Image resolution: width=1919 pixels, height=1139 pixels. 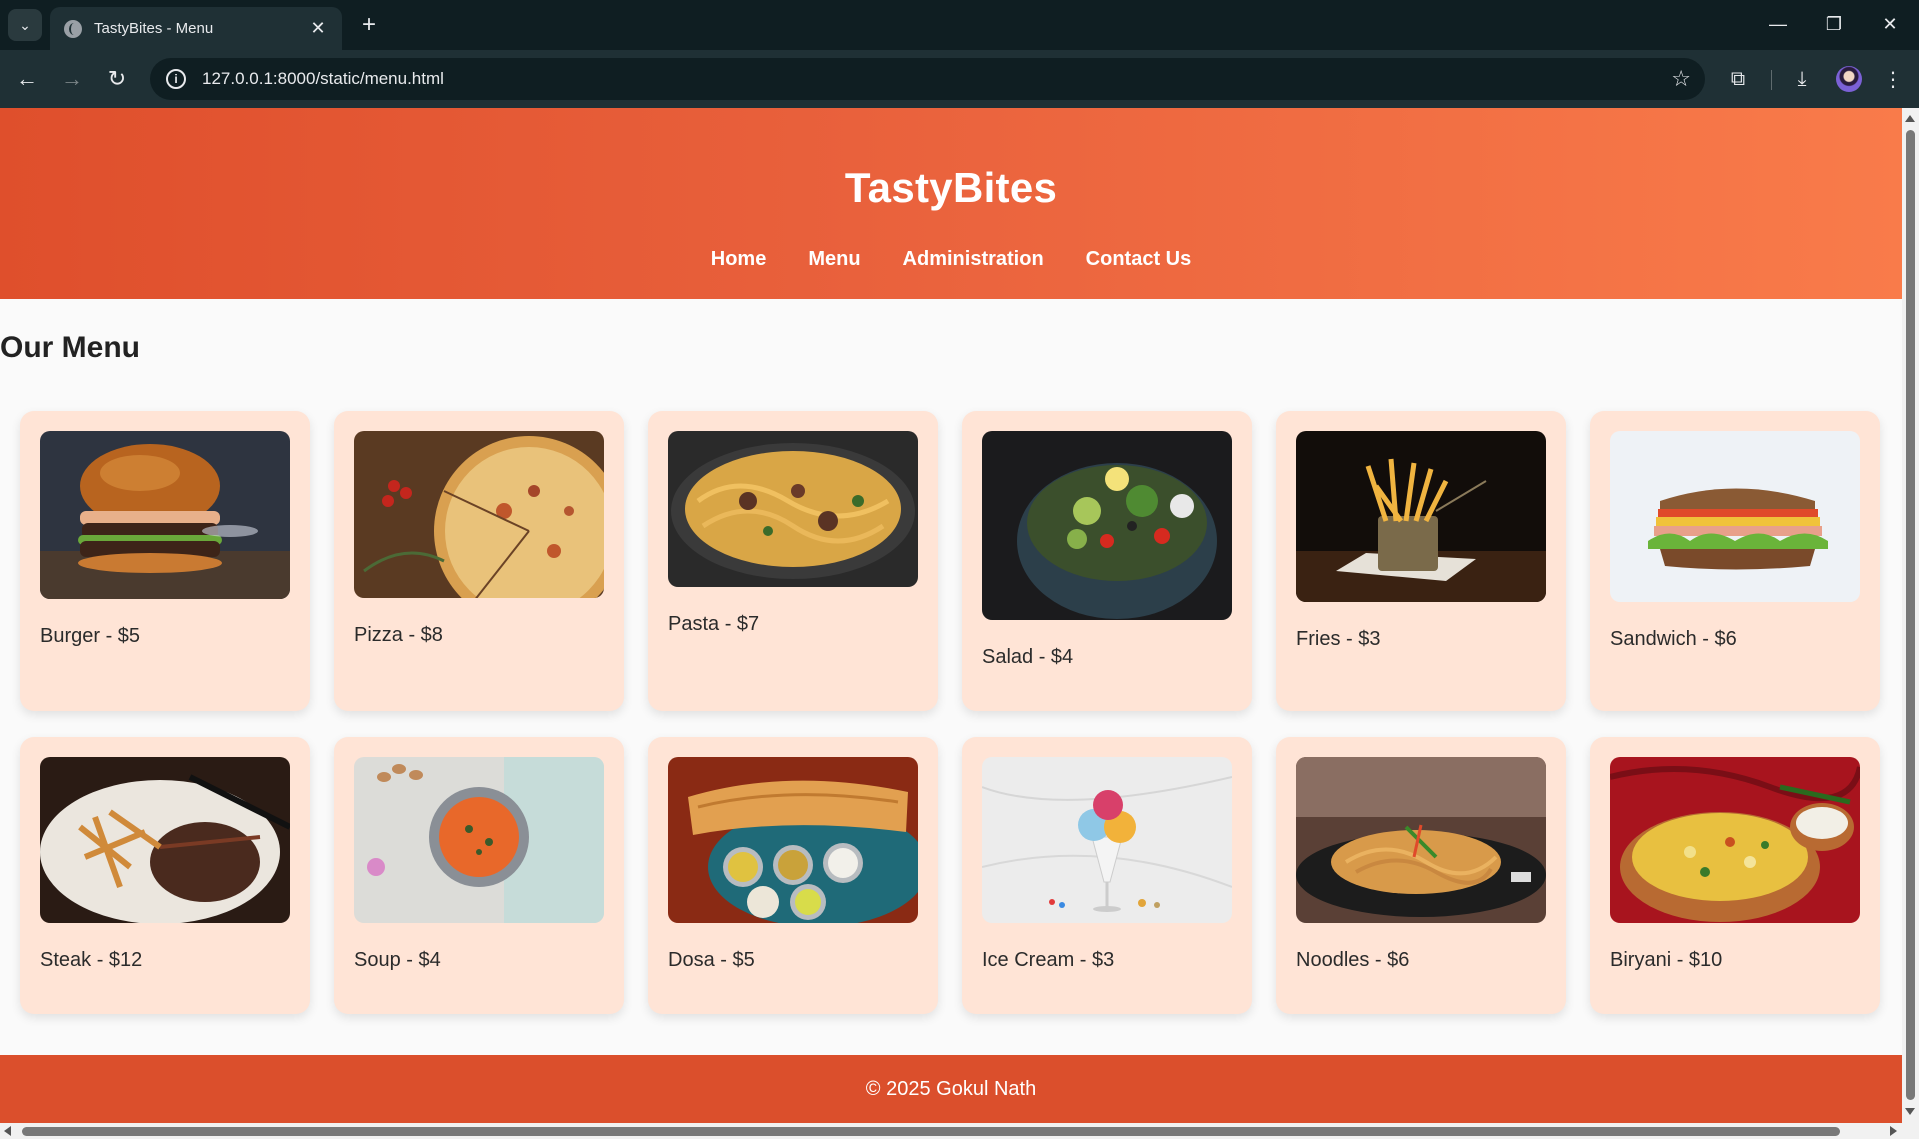 What do you see at coordinates (973, 259) in the screenshot?
I see `nav-administration-link: Administration` at bounding box center [973, 259].